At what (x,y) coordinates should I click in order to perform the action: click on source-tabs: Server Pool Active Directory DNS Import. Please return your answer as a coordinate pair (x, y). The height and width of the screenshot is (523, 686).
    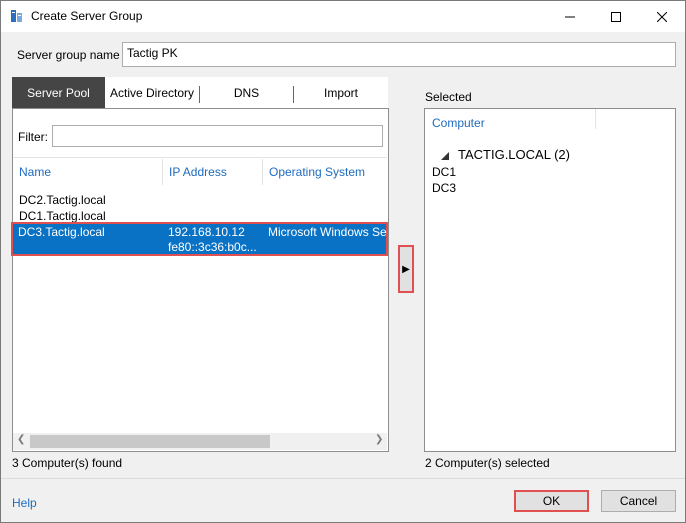
    Looking at the image, I should click on (200, 92).